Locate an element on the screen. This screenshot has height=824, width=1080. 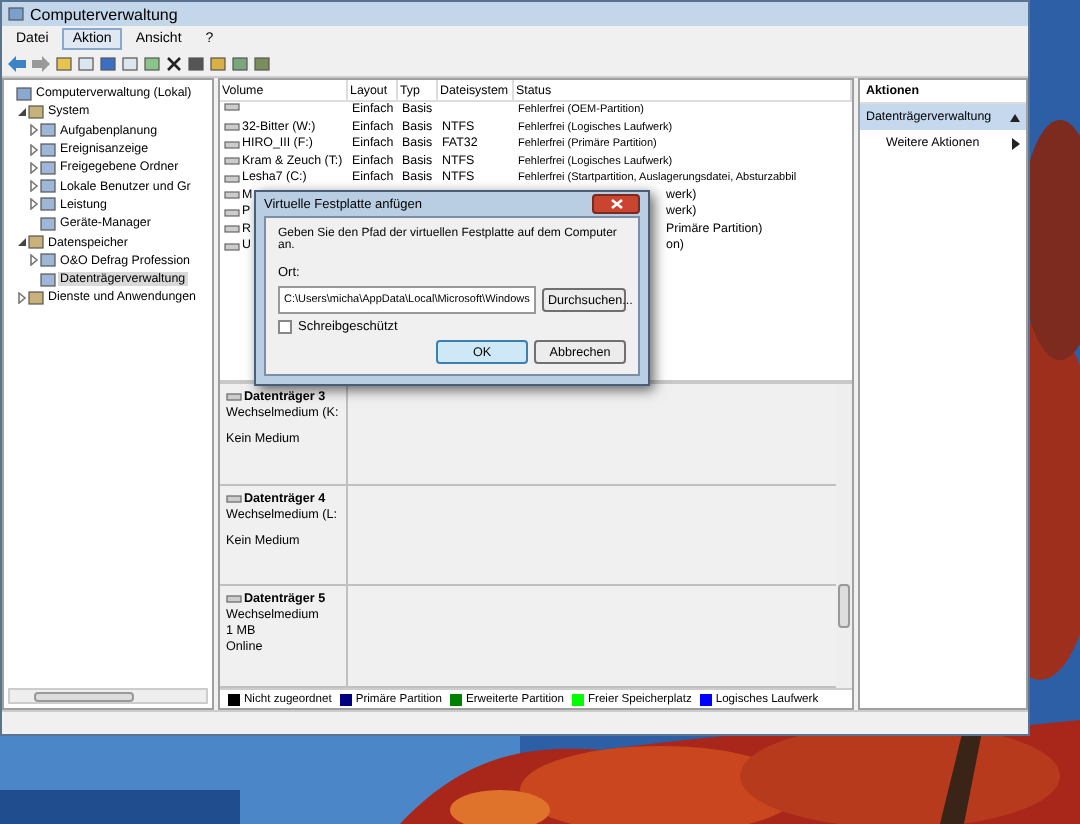
close-button is located at coordinates (616, 204).